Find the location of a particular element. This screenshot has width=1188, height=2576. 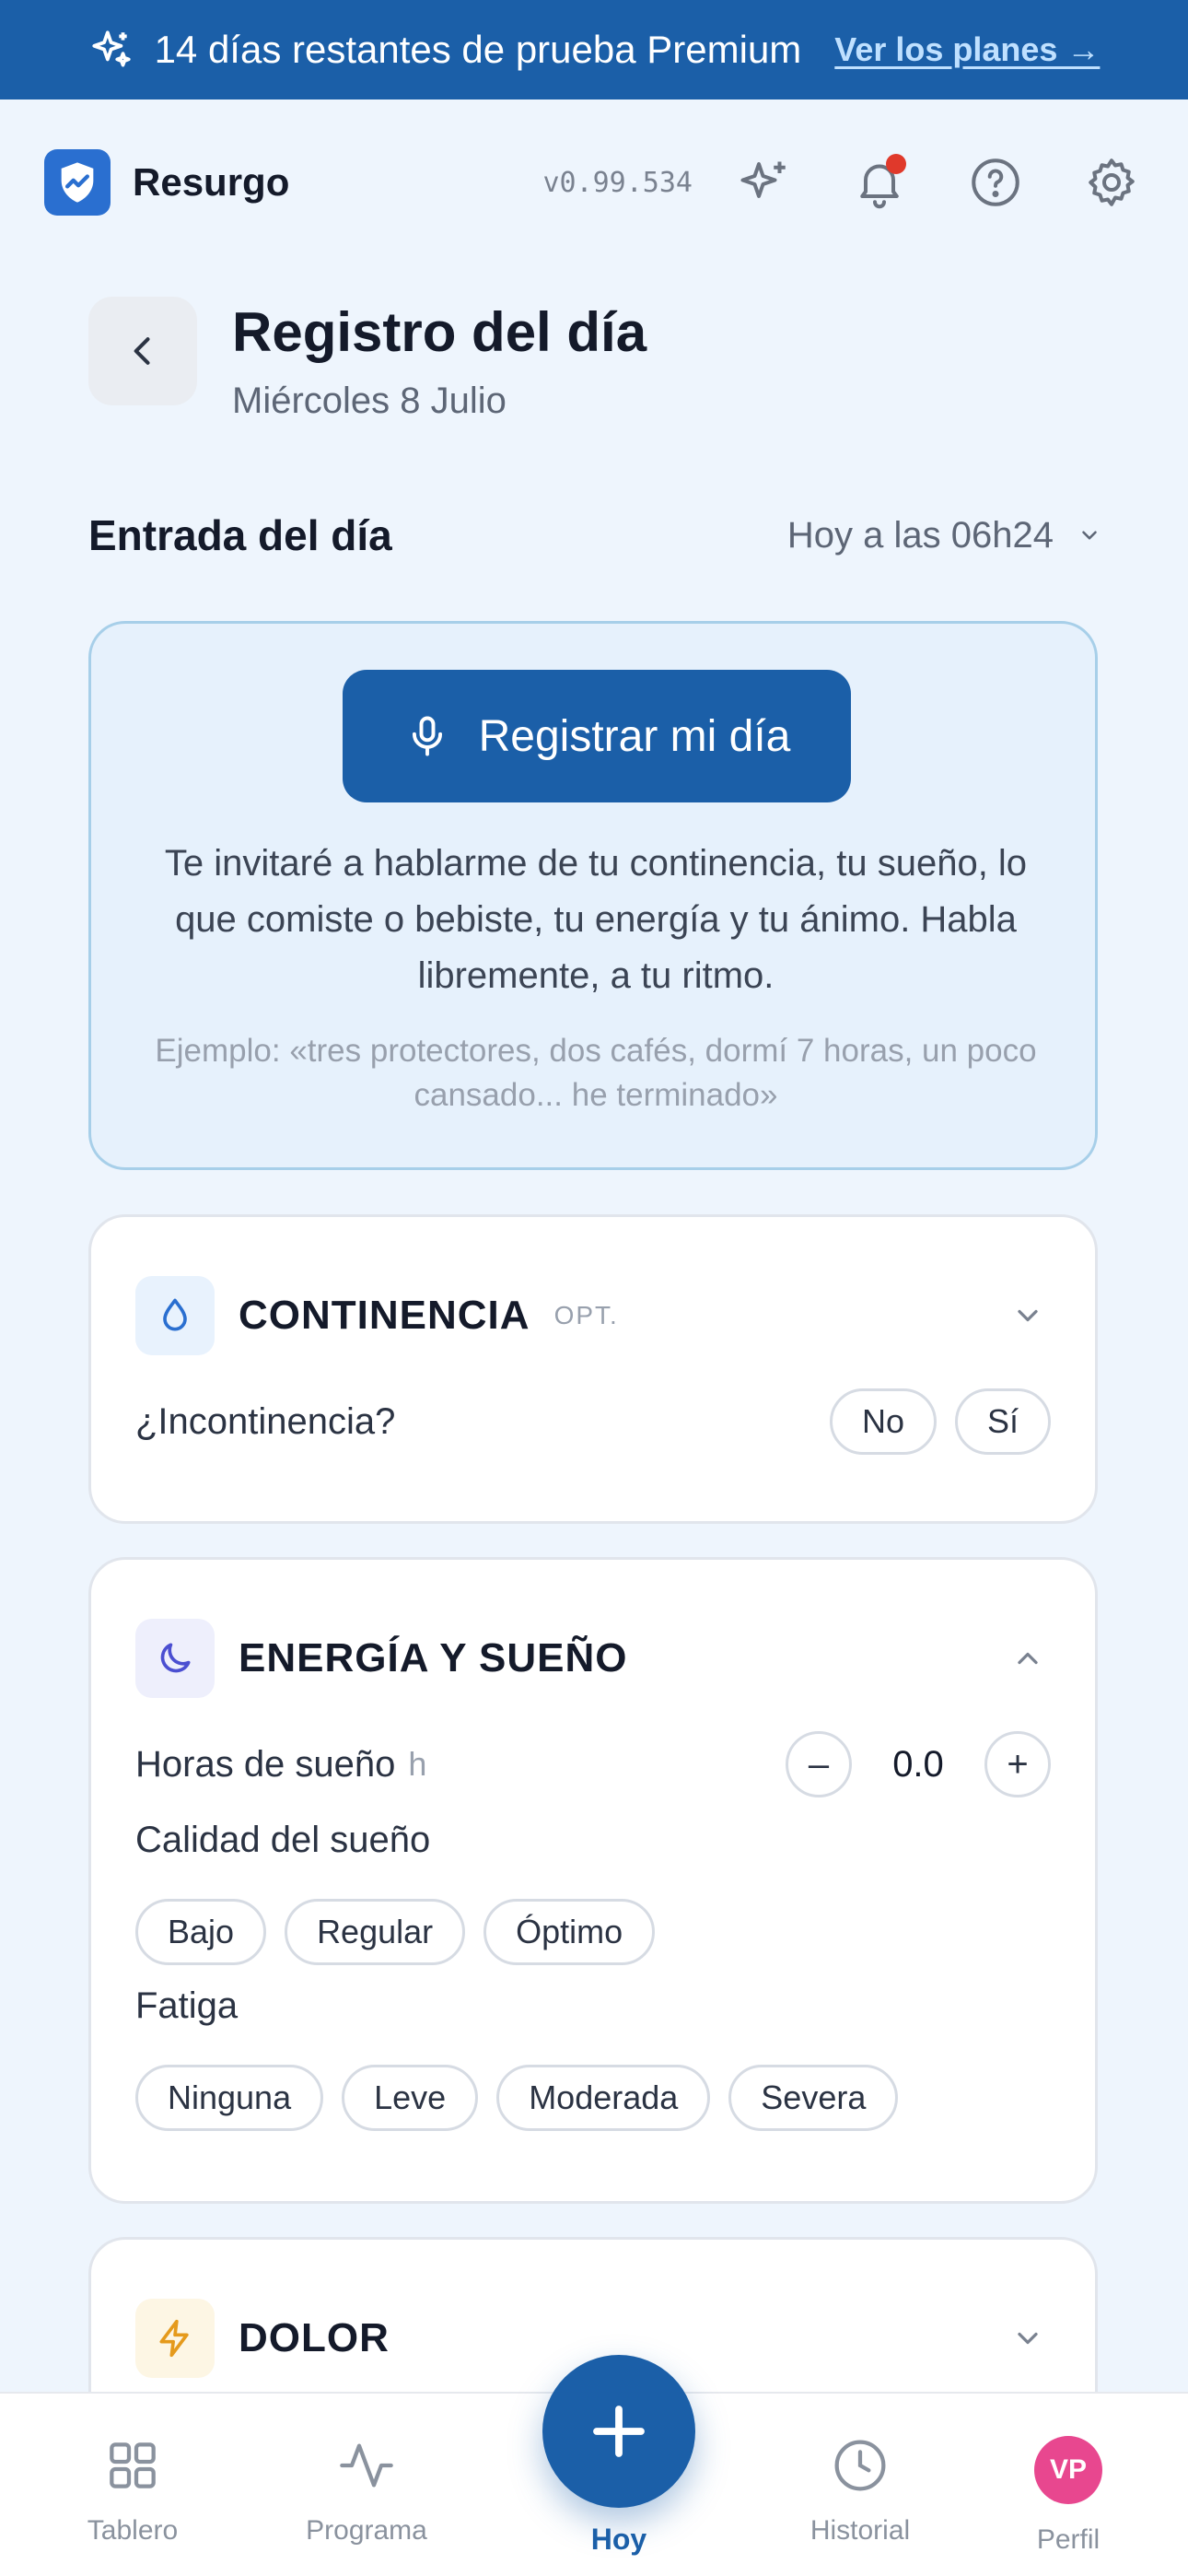

page-title: Registro del día is located at coordinates (439, 332).